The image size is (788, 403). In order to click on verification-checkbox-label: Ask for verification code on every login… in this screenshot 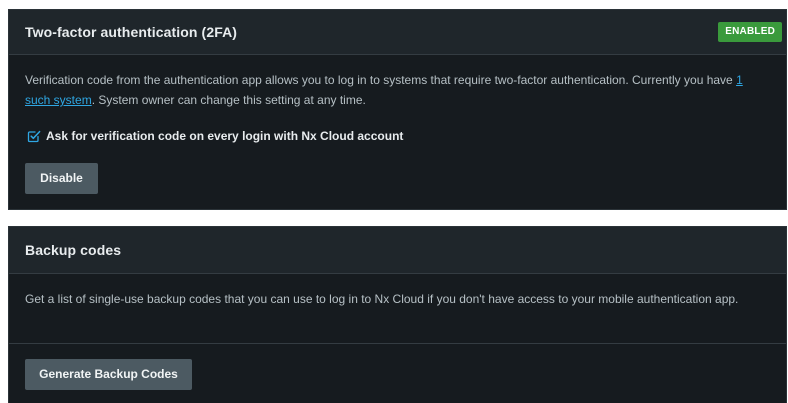, I will do `click(224, 136)`.